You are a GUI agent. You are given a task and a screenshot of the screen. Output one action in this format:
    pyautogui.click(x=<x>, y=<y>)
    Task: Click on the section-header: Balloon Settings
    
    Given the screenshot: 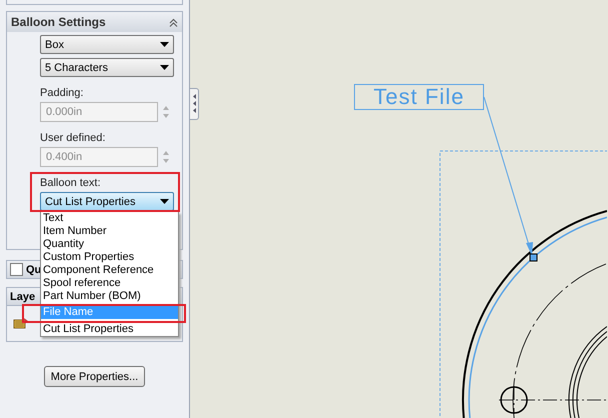 What is the action you would take?
    pyautogui.click(x=94, y=22)
    